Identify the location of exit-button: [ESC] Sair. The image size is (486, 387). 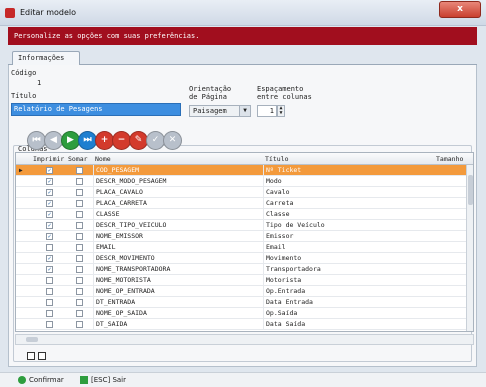
(103, 380).